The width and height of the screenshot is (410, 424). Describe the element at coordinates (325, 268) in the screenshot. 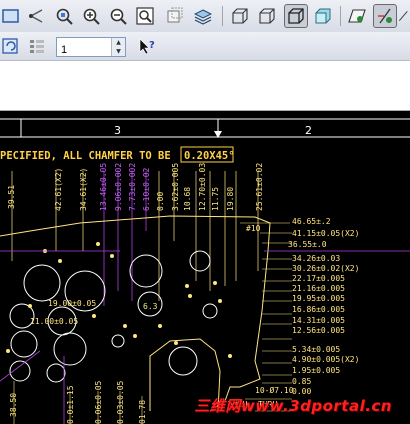

I see `dim-right: 30.26±0.02(X2)` at that location.